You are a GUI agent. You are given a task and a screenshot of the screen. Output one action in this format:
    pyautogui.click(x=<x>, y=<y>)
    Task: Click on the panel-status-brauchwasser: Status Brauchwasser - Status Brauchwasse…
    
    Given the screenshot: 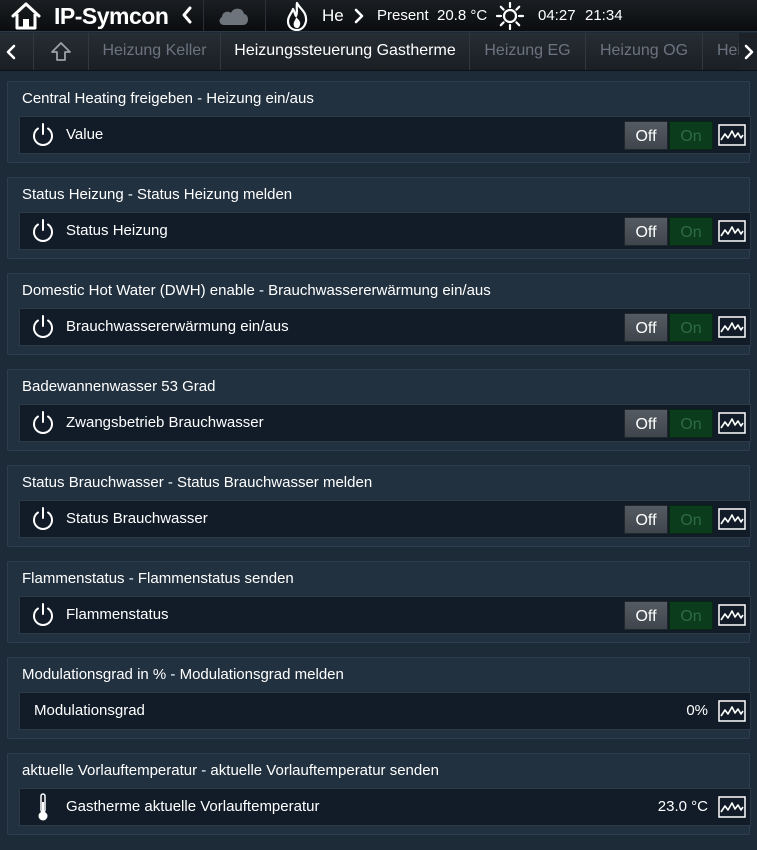 What is the action you would take?
    pyautogui.click(x=379, y=506)
    